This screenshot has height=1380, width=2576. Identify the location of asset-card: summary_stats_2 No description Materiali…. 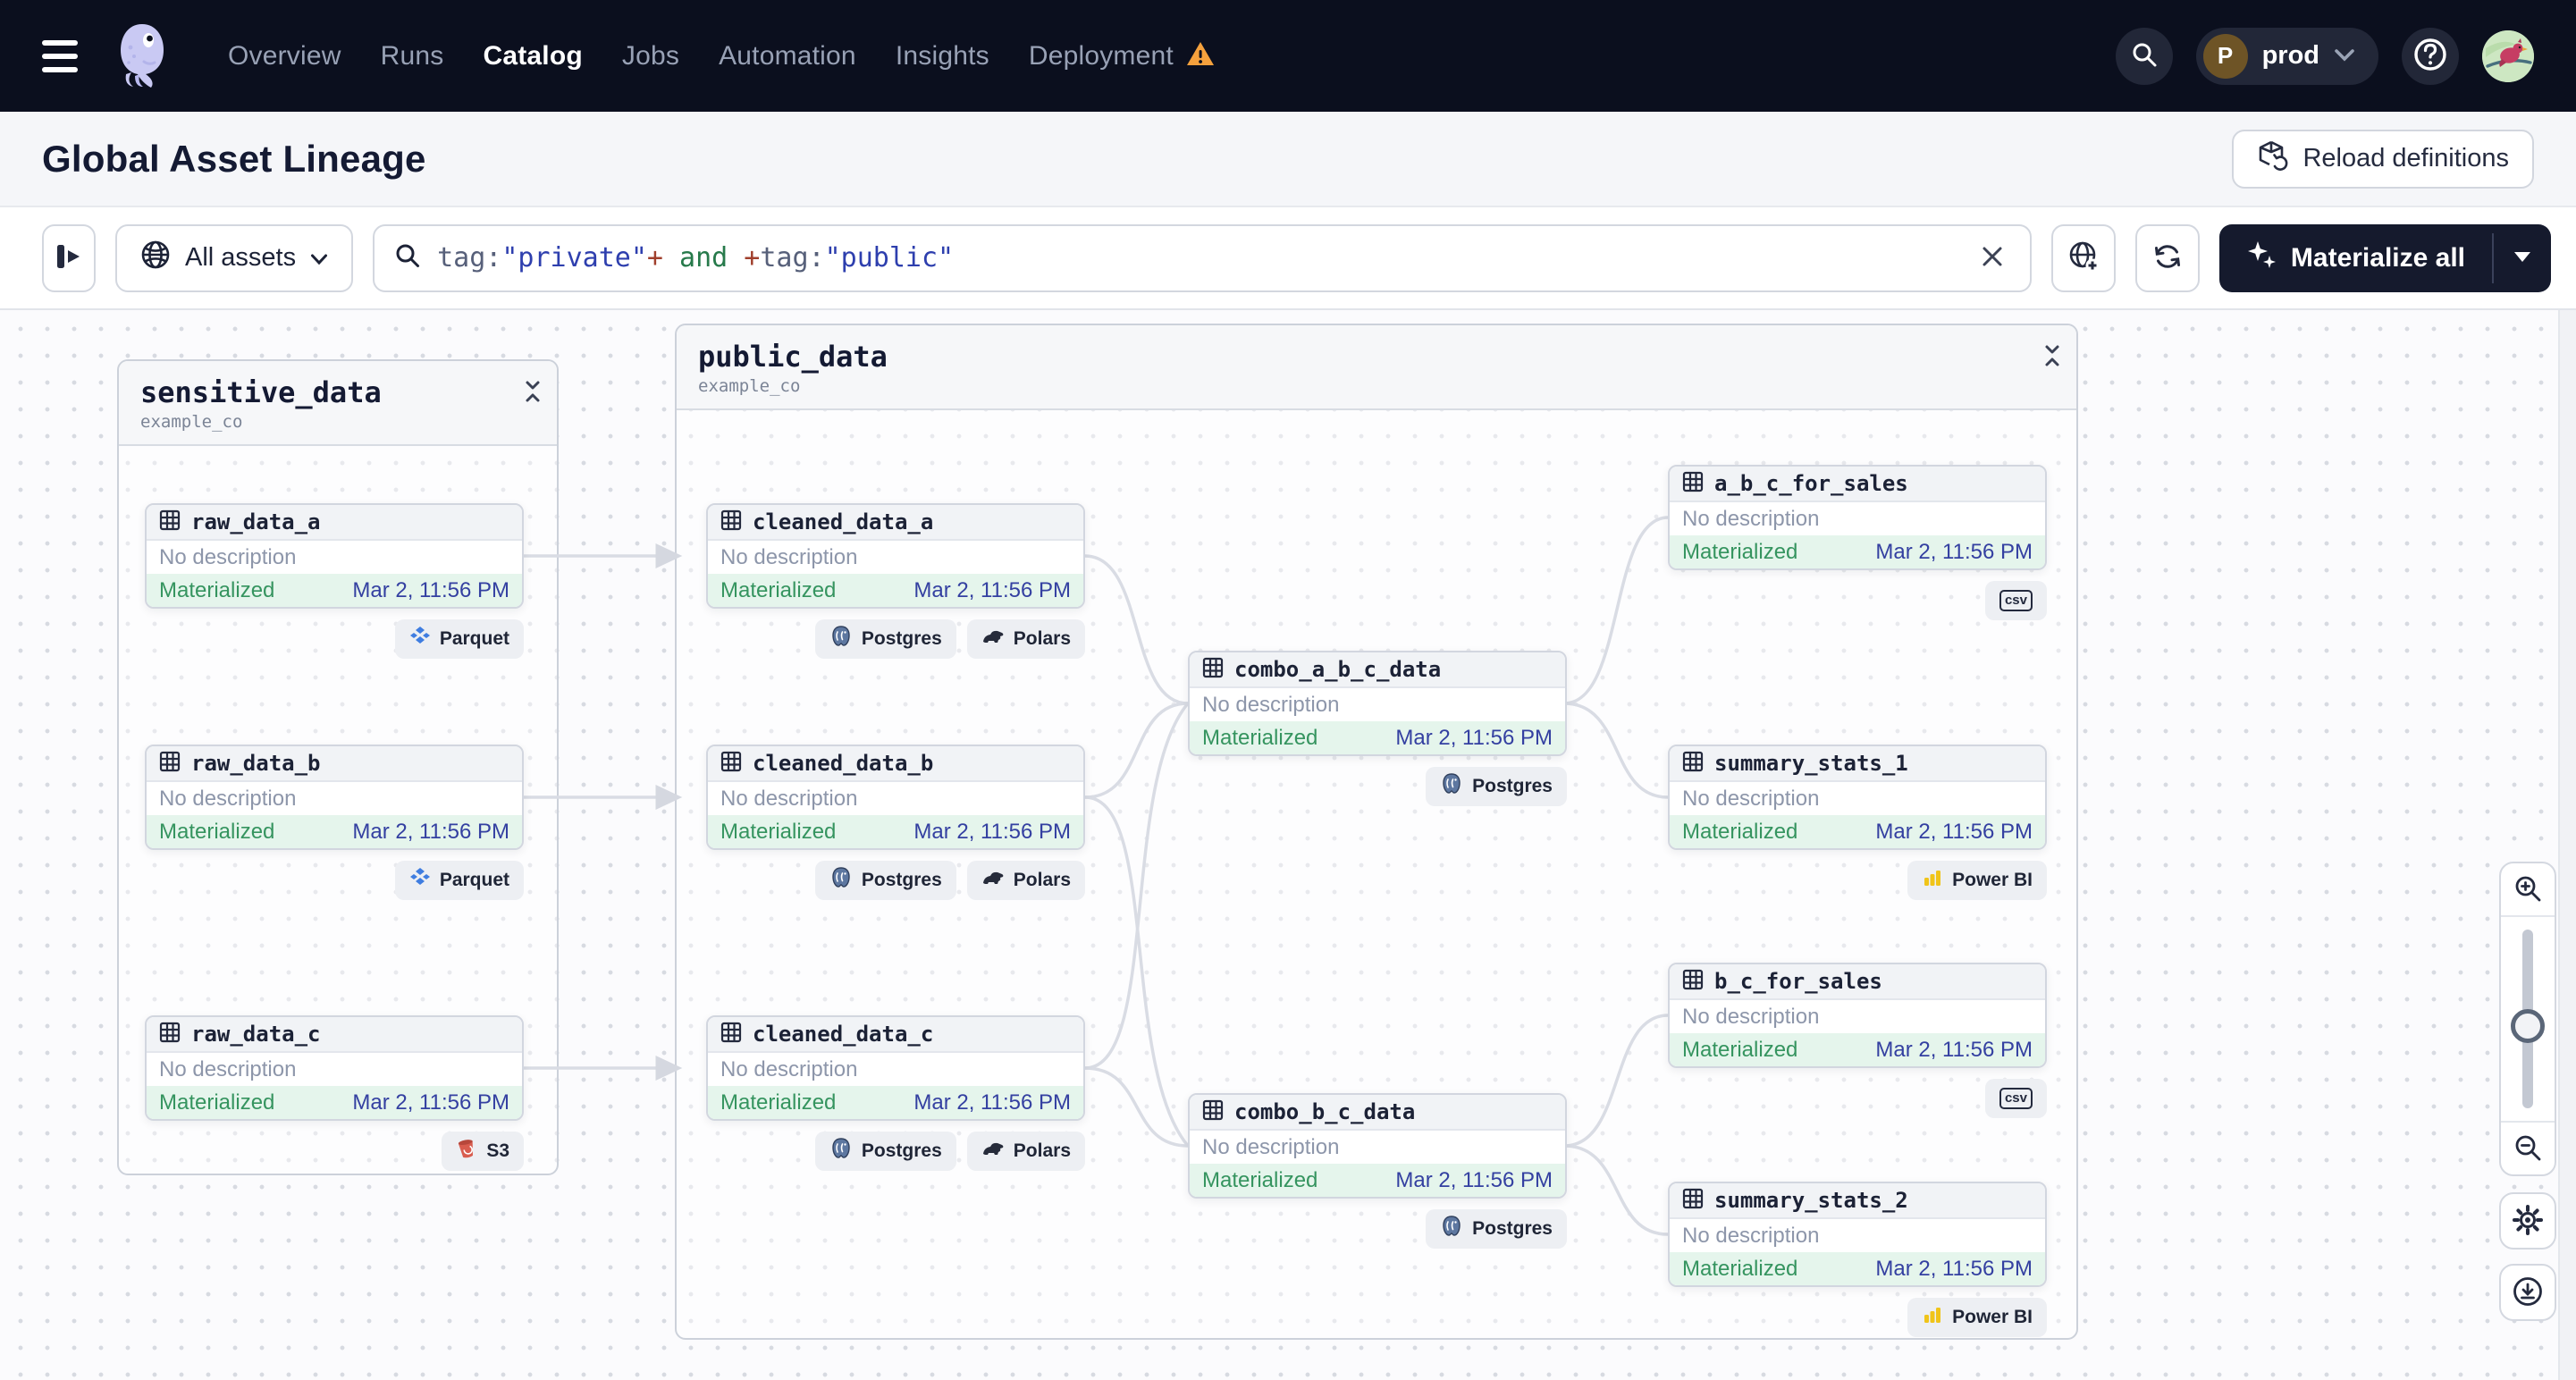
(1858, 1234).